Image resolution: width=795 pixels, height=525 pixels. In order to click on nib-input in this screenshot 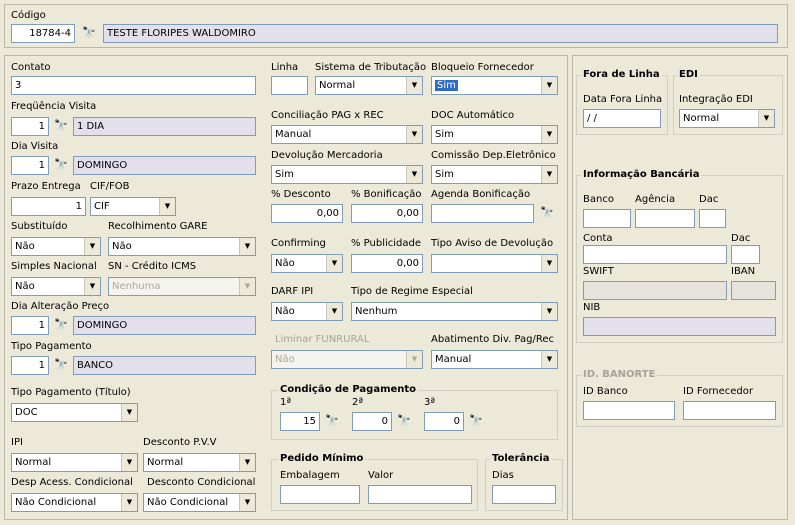, I will do `click(679, 326)`.